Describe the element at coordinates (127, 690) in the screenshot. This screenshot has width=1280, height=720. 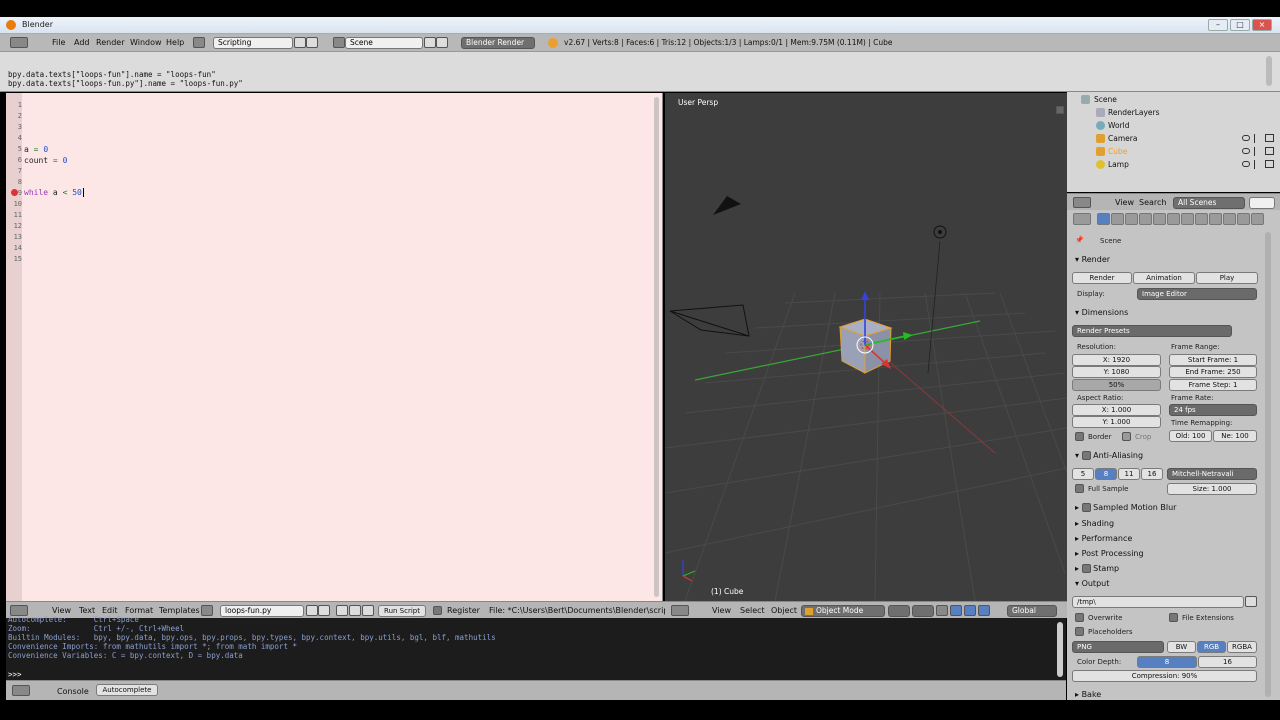
I see `autocomplete-button: Autocomplete` at that location.